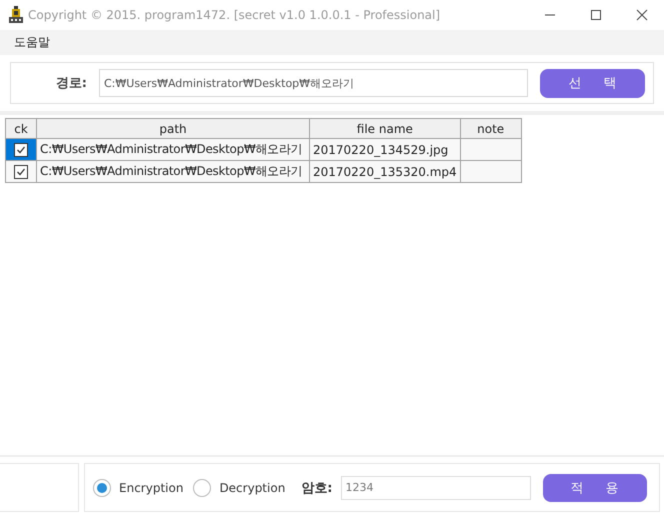  Describe the element at coordinates (234, 15) in the screenshot. I see `window-title: Copyright © 2015. program1472. [secret v1.0 1.0.0.1 - Professional]` at that location.